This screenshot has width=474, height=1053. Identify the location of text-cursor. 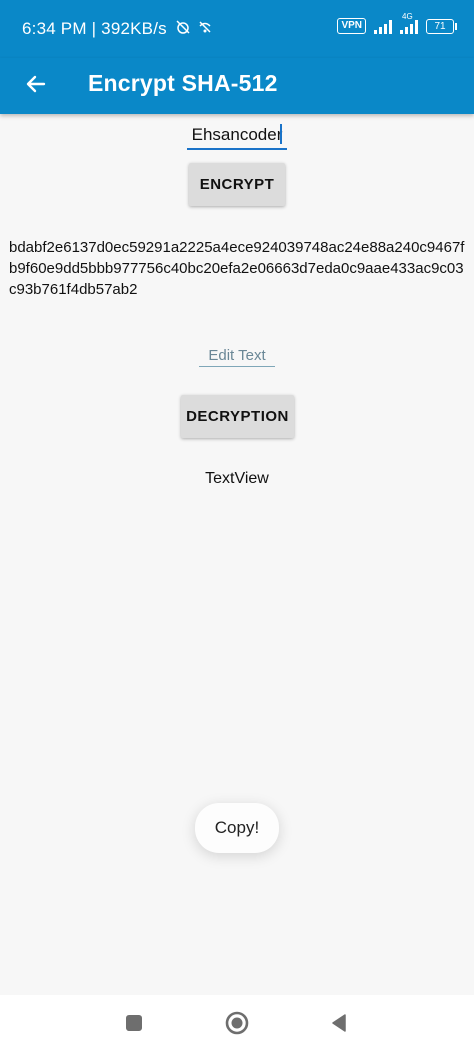
(281, 134).